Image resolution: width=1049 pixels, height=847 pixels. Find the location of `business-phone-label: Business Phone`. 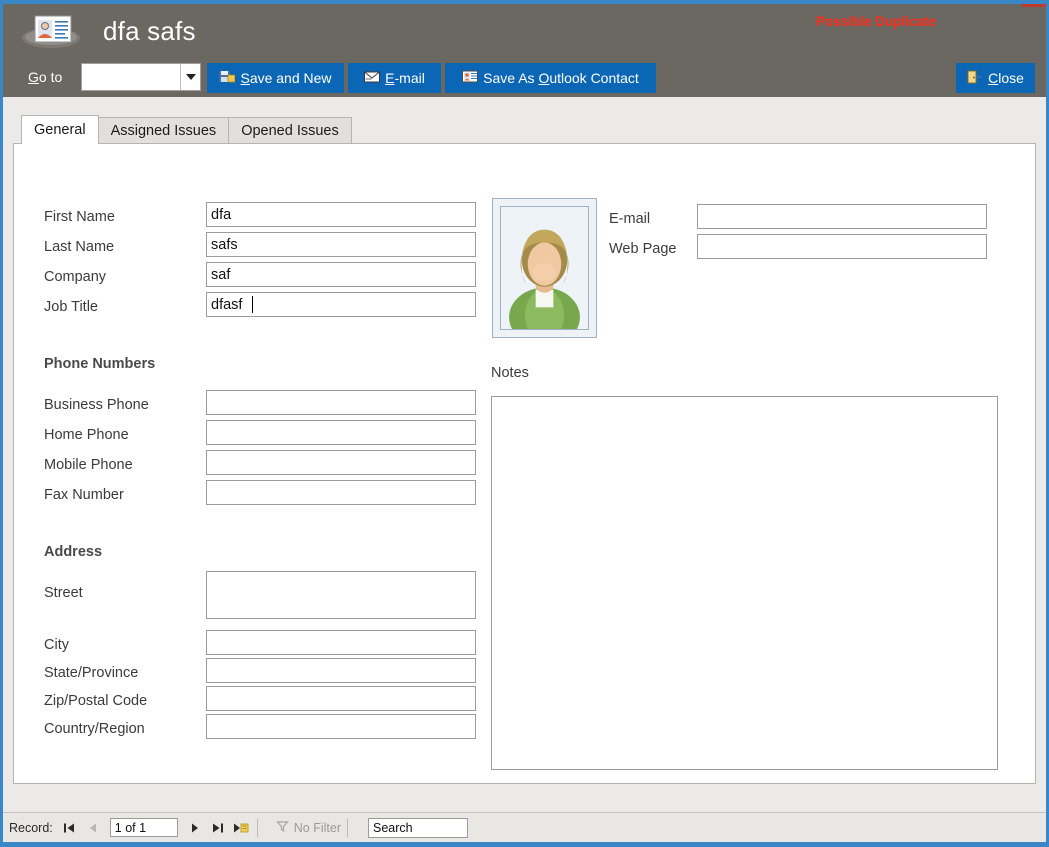

business-phone-label: Business Phone is located at coordinates (96, 405).